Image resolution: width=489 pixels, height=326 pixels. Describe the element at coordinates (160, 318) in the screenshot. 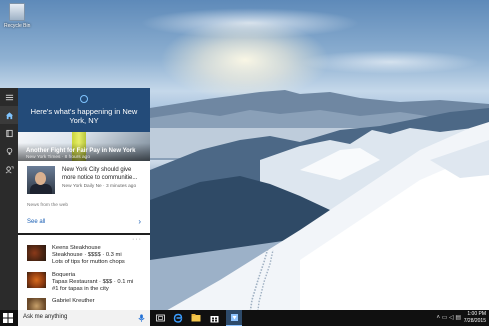

I see `task-view-icon` at that location.